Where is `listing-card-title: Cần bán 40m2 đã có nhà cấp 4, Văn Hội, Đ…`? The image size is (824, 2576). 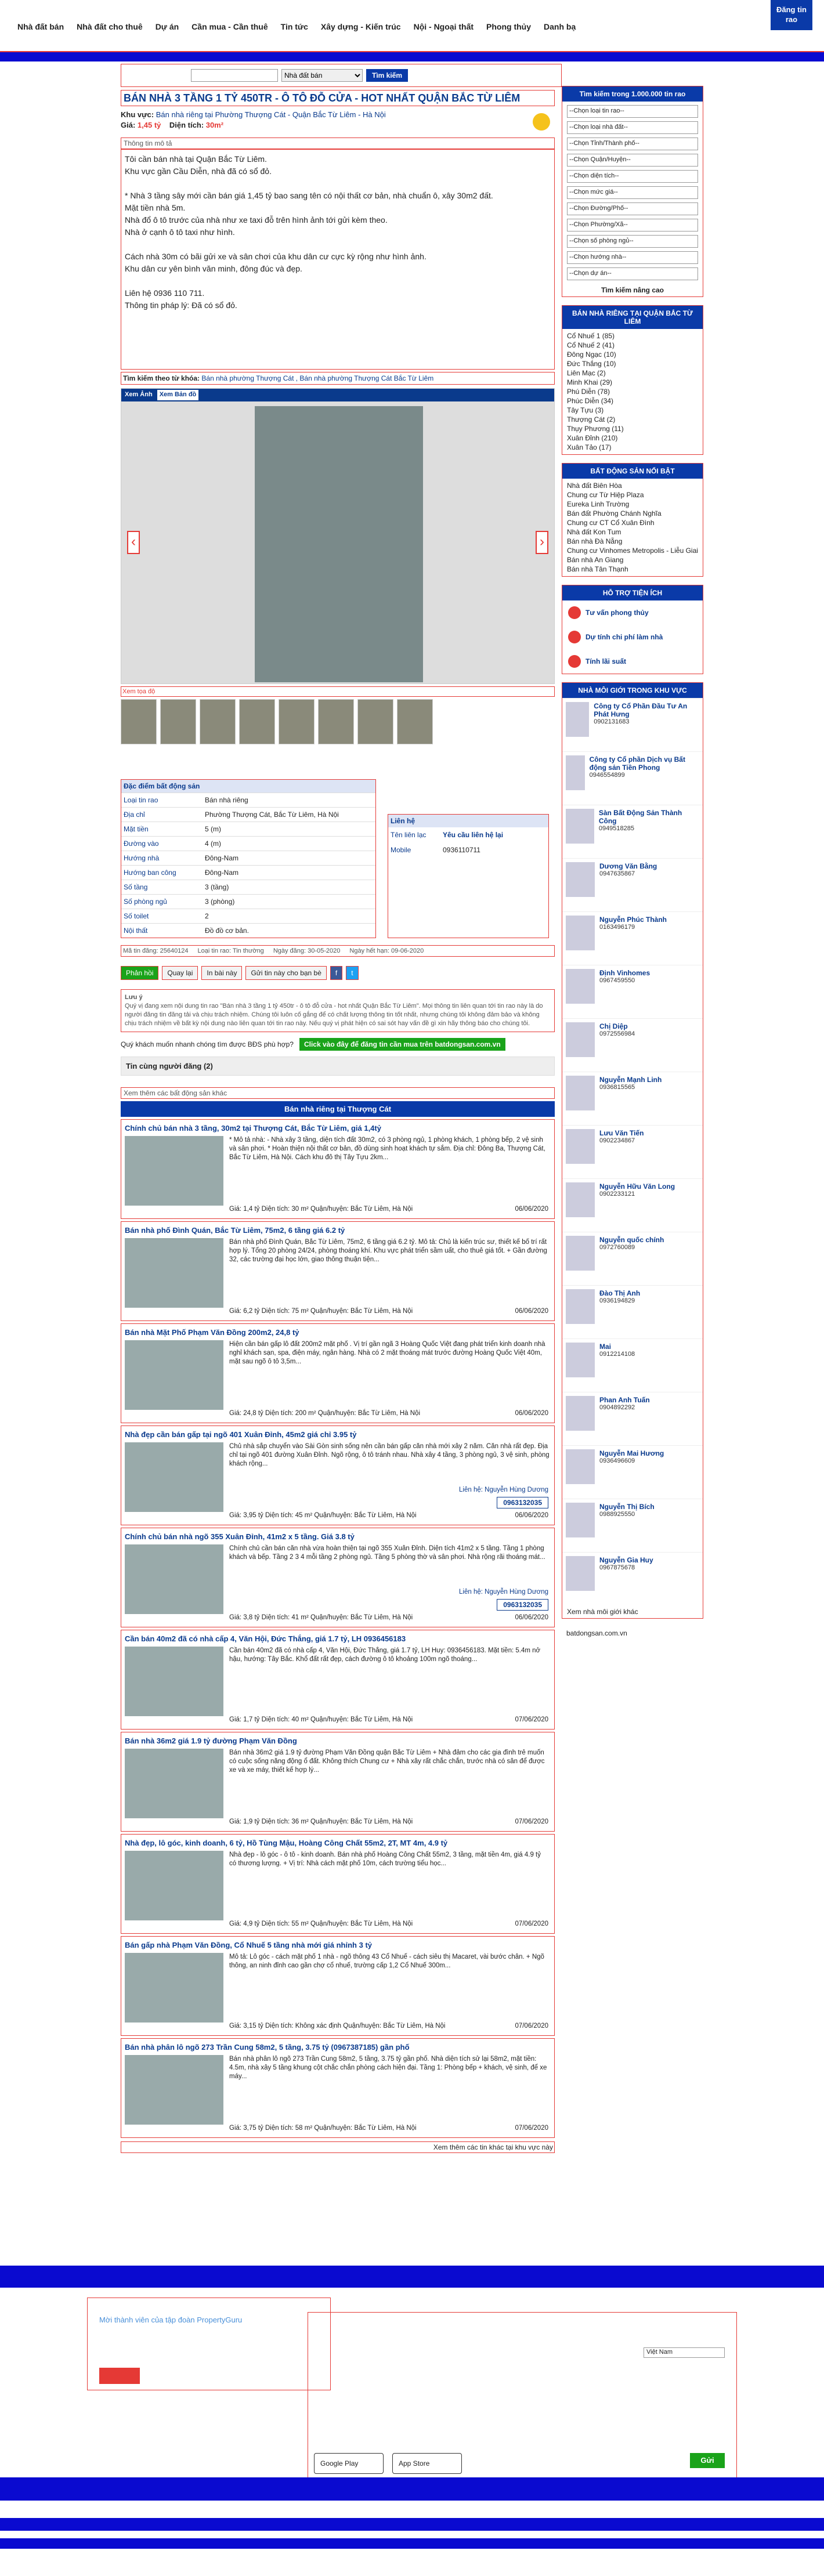 listing-card-title: Cần bán 40m2 đã có nhà cấp 4, Văn Hội, Đ… is located at coordinates (338, 1639).